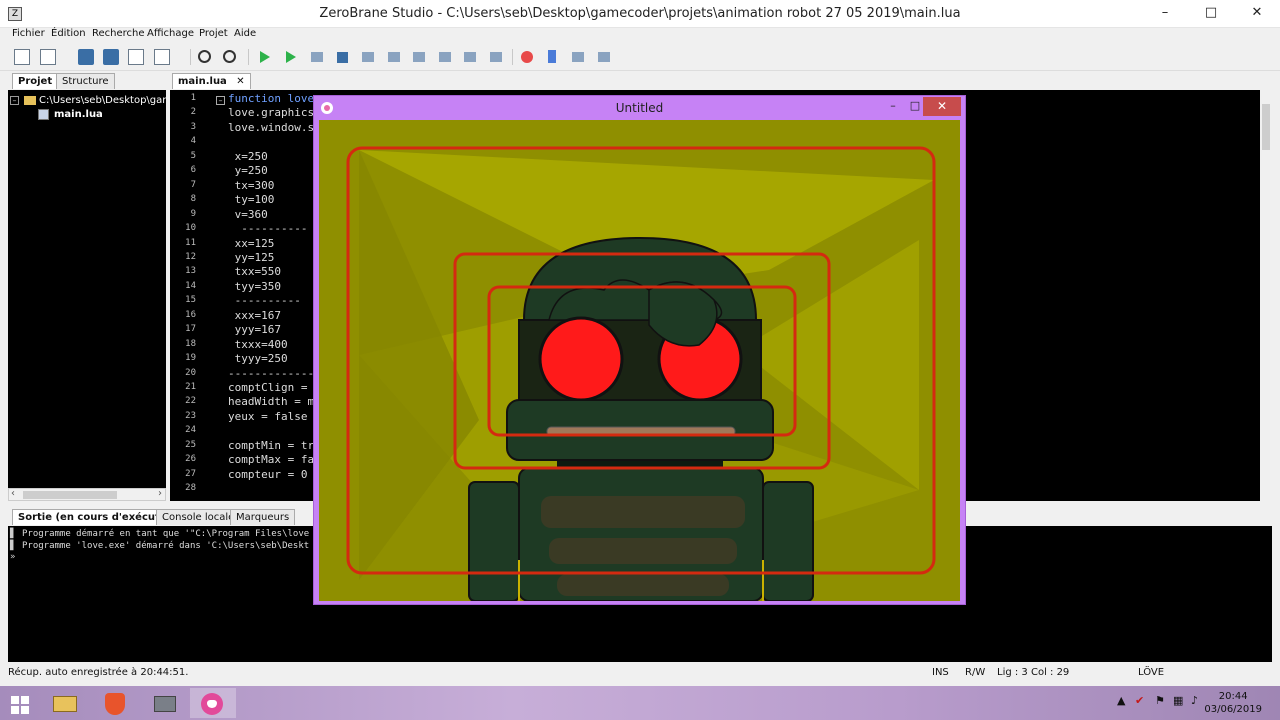 The image size is (1280, 720). I want to click on line-number: 9, so click(193, 213).